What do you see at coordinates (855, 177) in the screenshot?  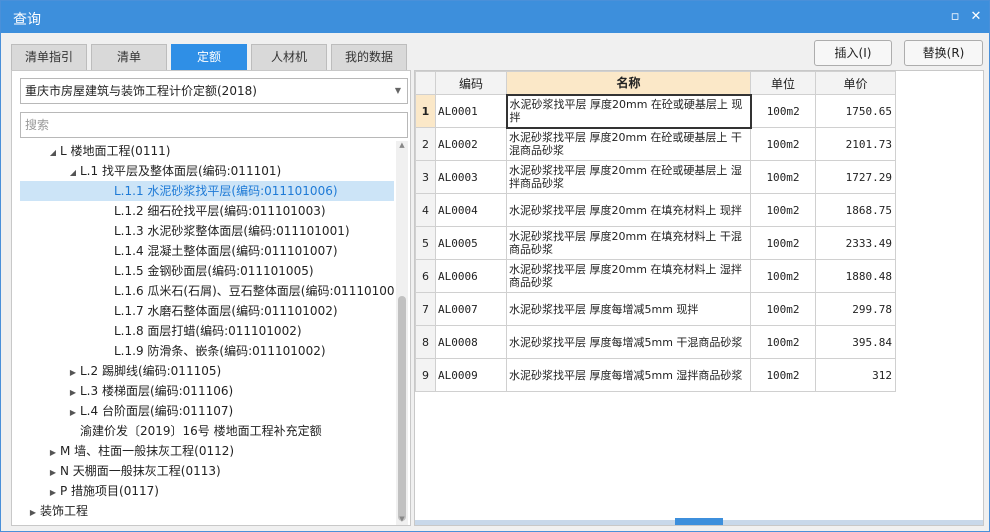 I see `price-cell: 1727.29` at bounding box center [855, 177].